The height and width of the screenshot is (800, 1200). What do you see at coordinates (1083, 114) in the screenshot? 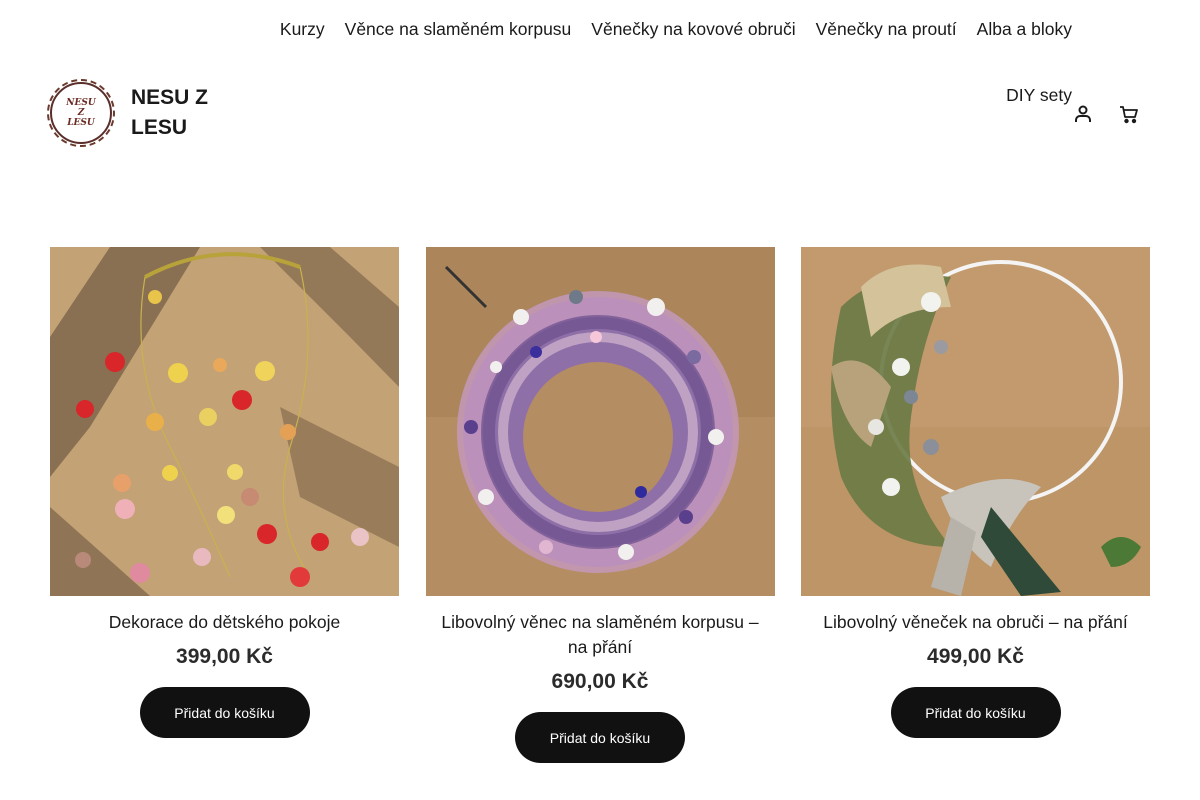
I see `account-icon` at bounding box center [1083, 114].